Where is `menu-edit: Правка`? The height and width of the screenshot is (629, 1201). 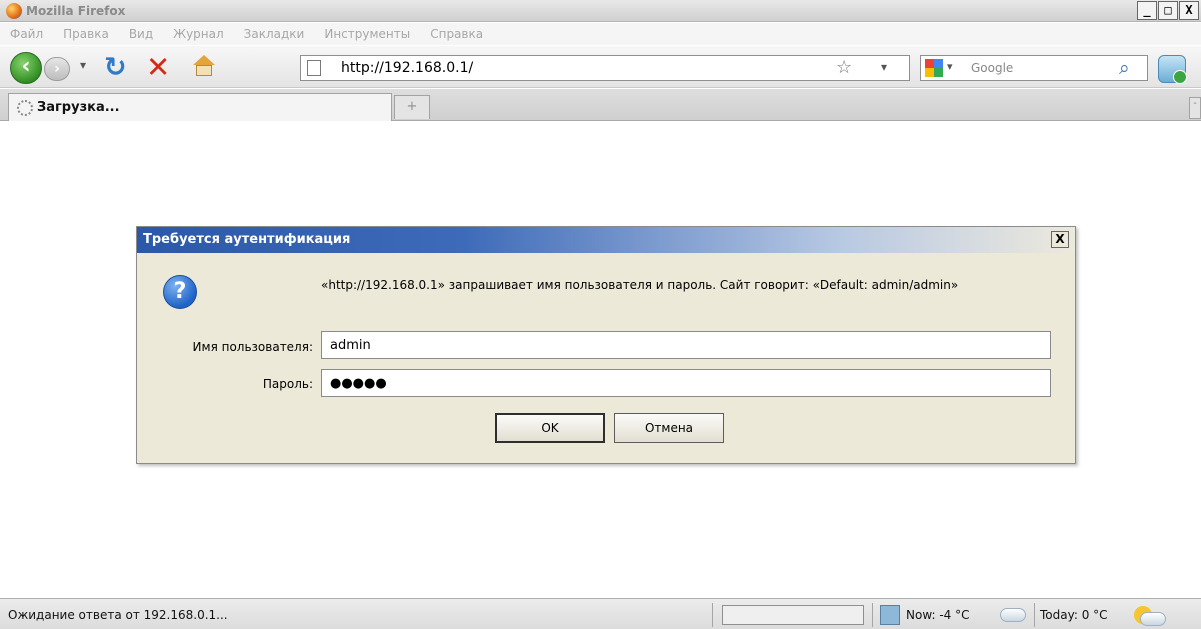 menu-edit: Правка is located at coordinates (86, 34).